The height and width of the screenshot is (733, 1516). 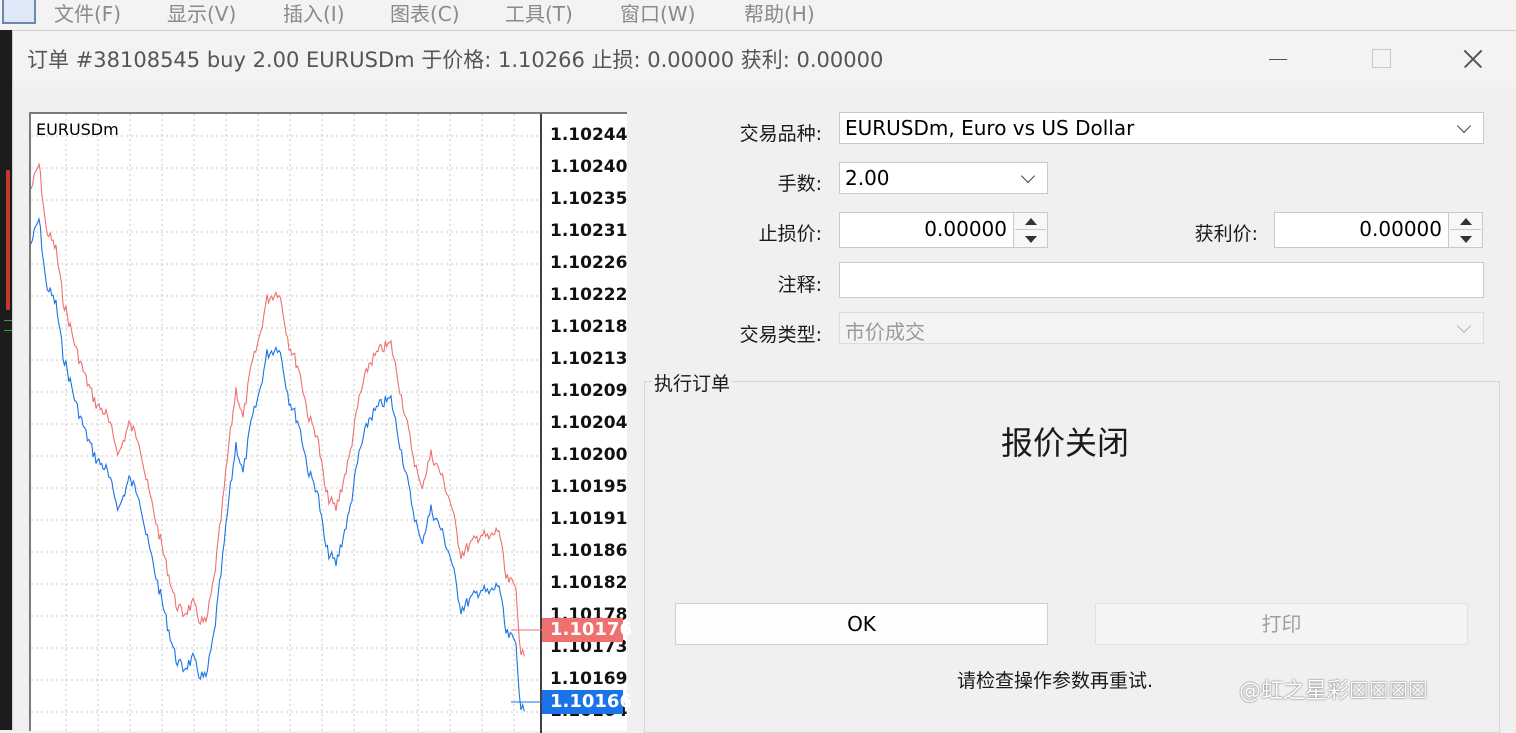 I want to click on app-icon, so click(x=19, y=12).